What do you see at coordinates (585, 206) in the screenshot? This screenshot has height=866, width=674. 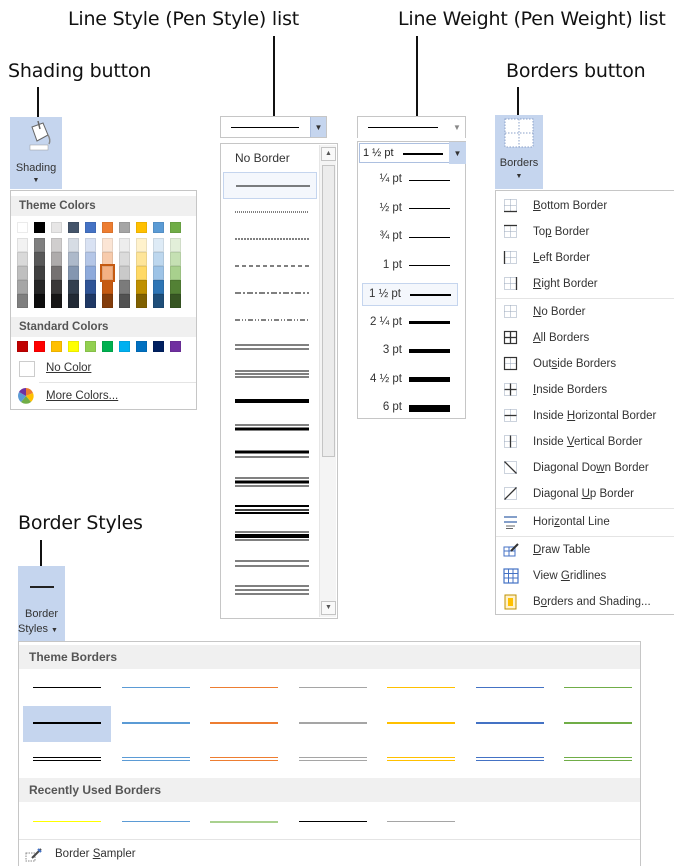 I see `borders-menu-item: Bottom Border` at bounding box center [585, 206].